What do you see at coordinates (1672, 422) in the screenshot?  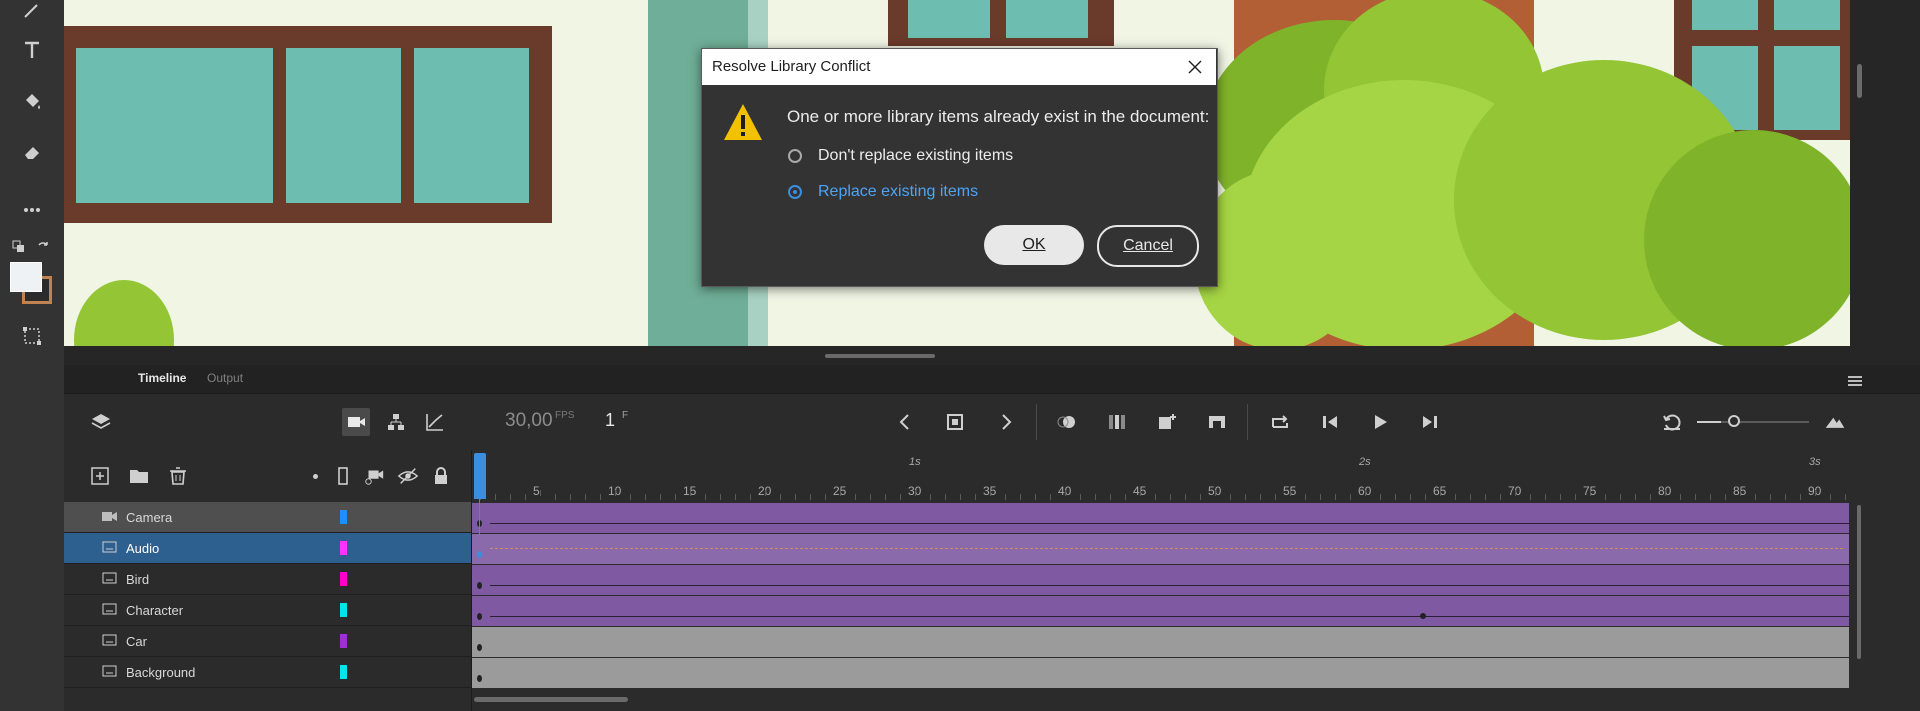 I see `reset-zoom-icon` at bounding box center [1672, 422].